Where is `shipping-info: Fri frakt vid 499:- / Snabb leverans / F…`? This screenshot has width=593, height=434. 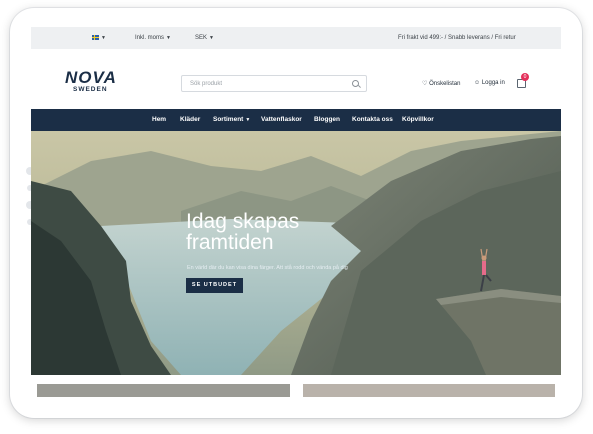
shipping-info: Fri frakt vid 499:- / Snabb leverans / F… is located at coordinates (457, 38).